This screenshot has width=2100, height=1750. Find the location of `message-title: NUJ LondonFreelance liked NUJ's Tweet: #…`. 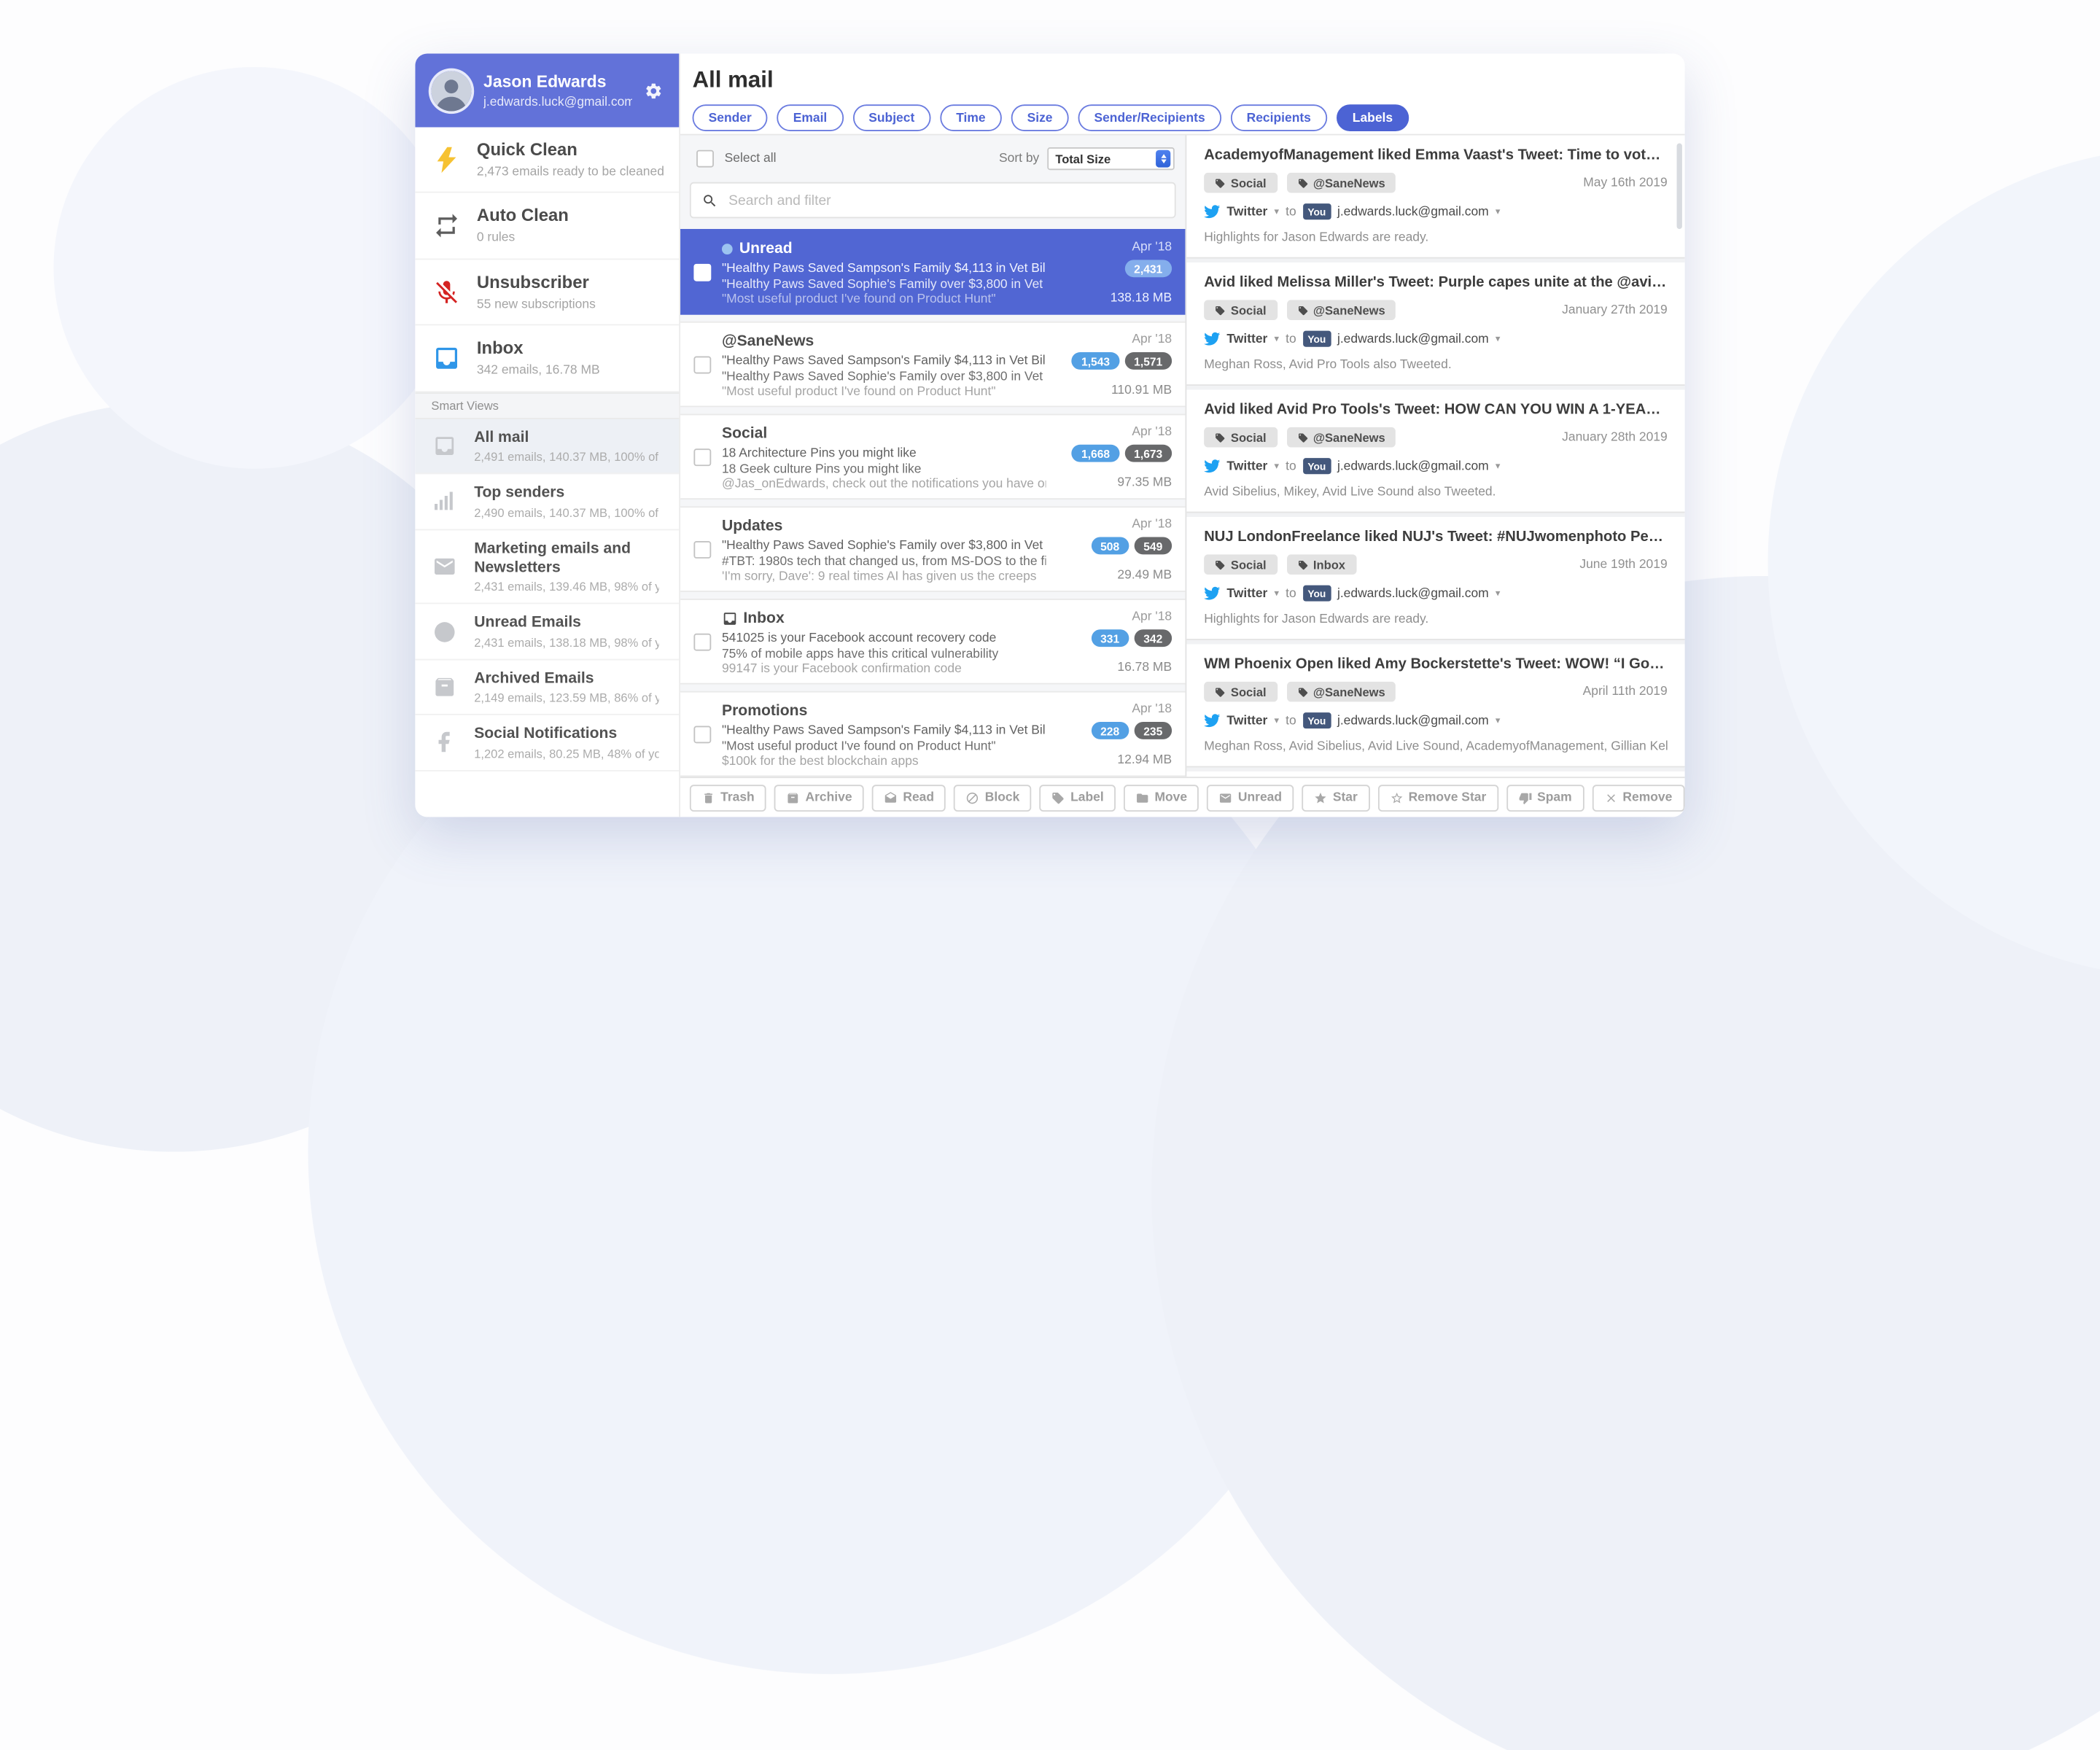

message-title: NUJ LondonFreelance liked NUJ's Tweet: #… is located at coordinates (1435, 537).